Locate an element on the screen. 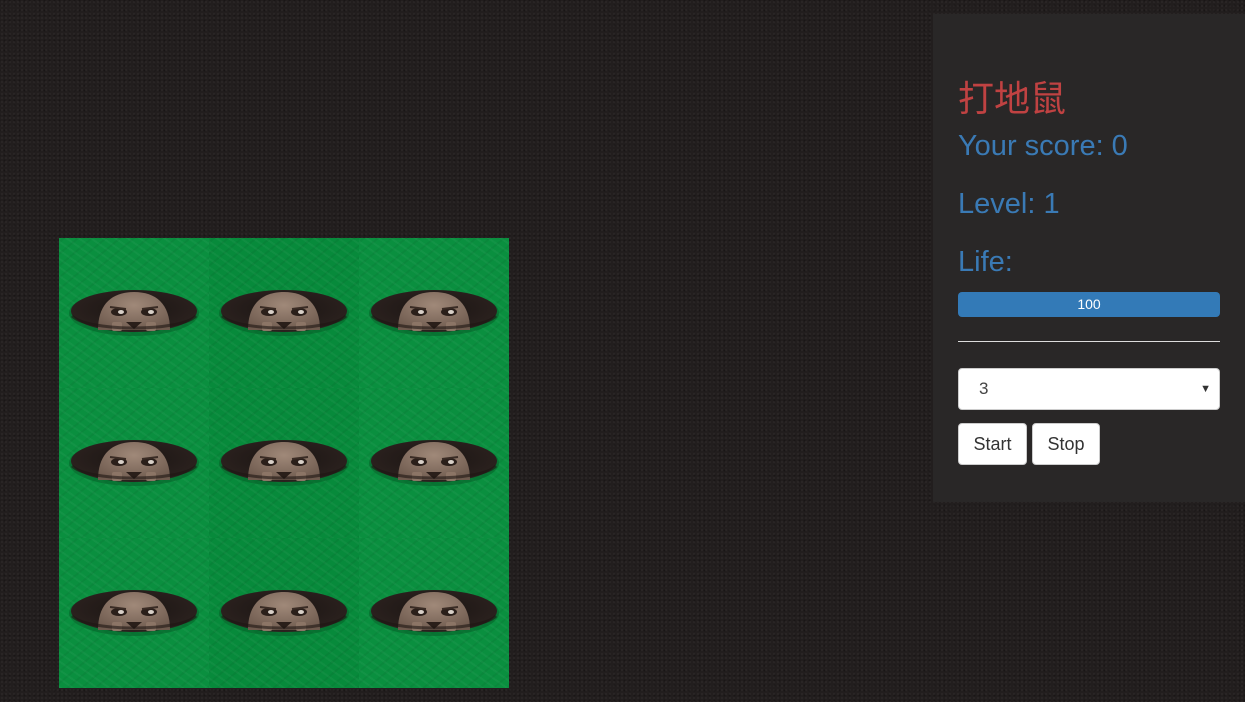  stop-button: Stop is located at coordinates (1066, 444).